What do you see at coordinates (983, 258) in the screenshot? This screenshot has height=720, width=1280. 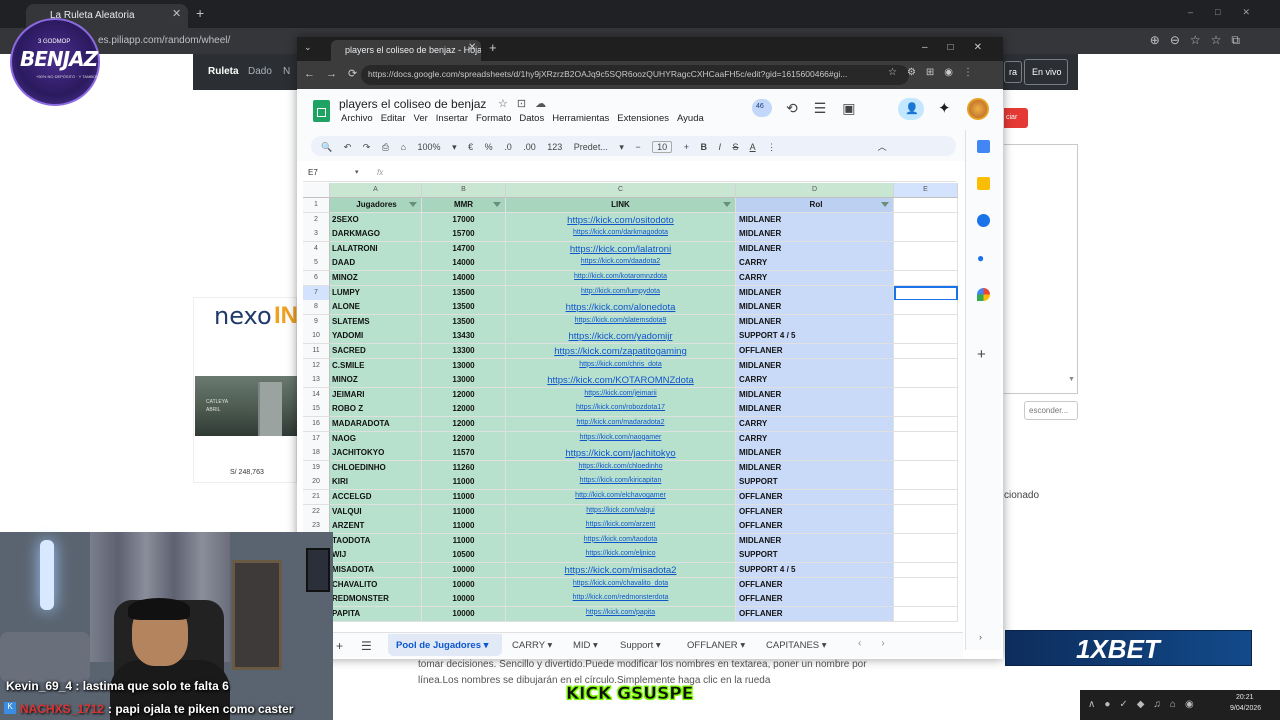 I see `contacts-icon: ●` at bounding box center [983, 258].